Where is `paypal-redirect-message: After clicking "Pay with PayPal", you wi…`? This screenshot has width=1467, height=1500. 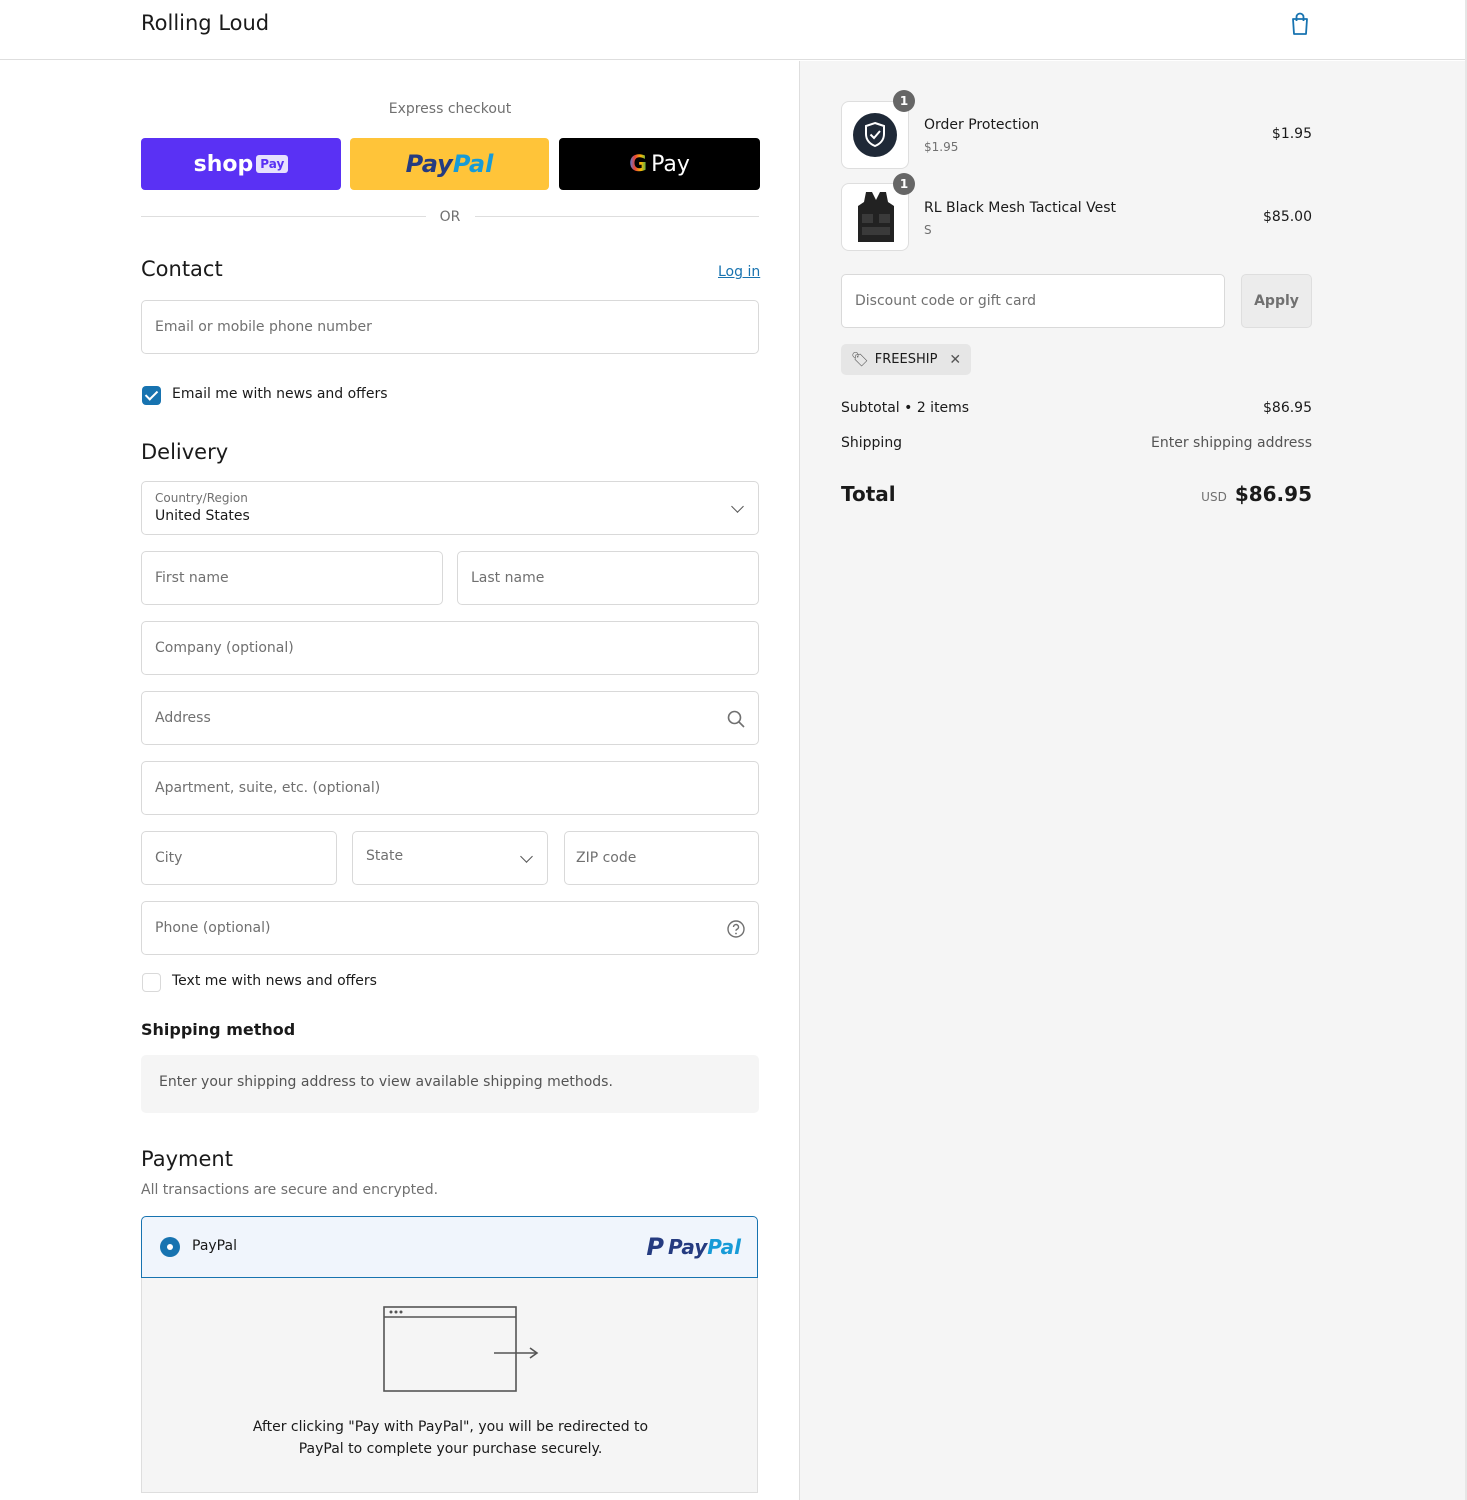
paypal-redirect-message: After clicking "Pay with PayPal", you wi… is located at coordinates (450, 1438).